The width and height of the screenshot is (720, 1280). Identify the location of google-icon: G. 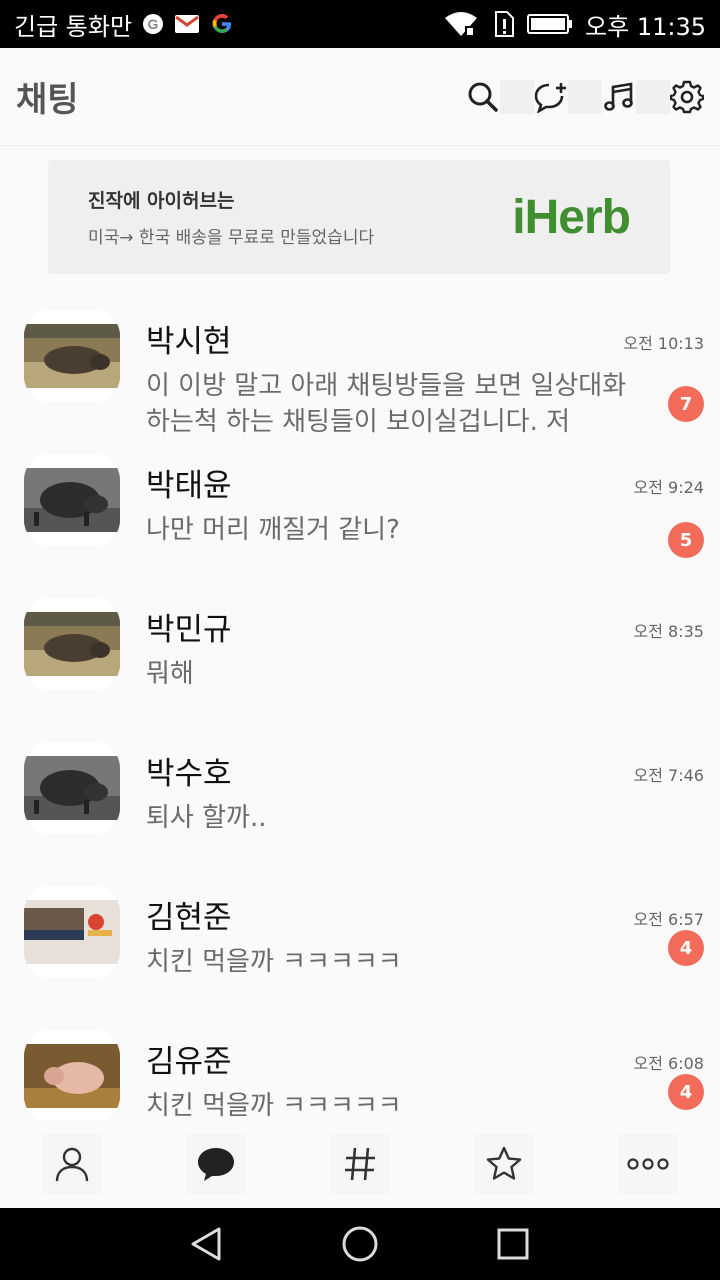
(153, 24).